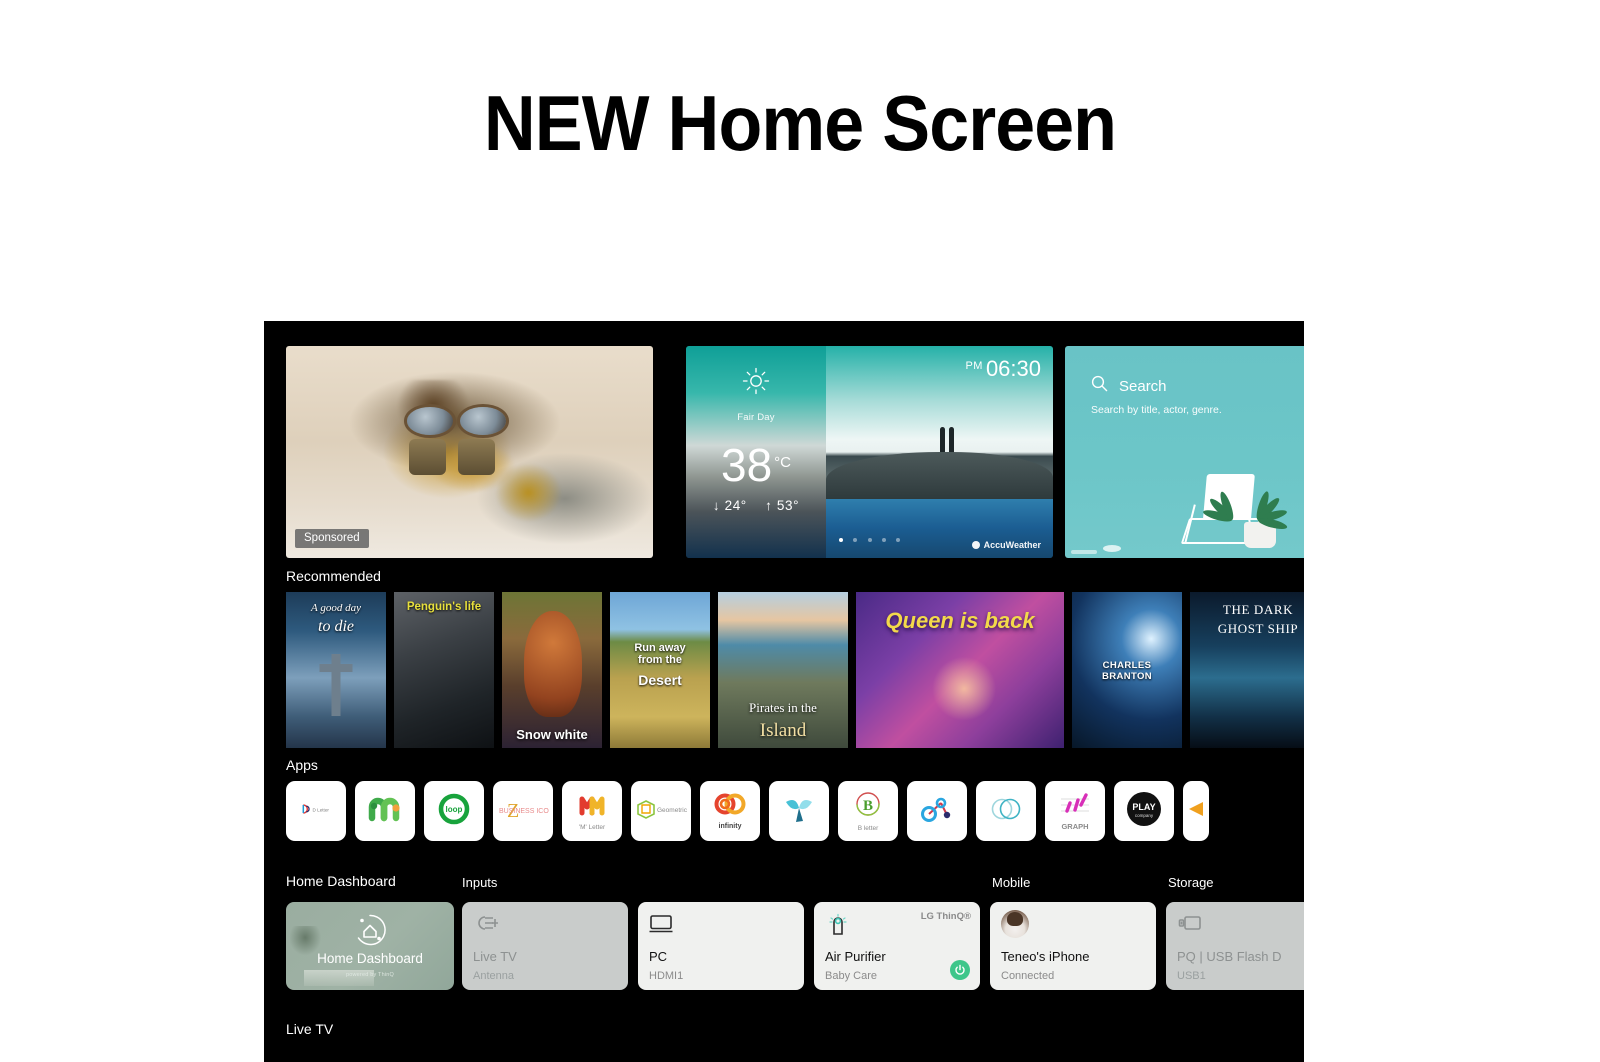 The image size is (1600, 1062). What do you see at coordinates (552, 734) in the screenshot?
I see `item-title-main: Snow white` at bounding box center [552, 734].